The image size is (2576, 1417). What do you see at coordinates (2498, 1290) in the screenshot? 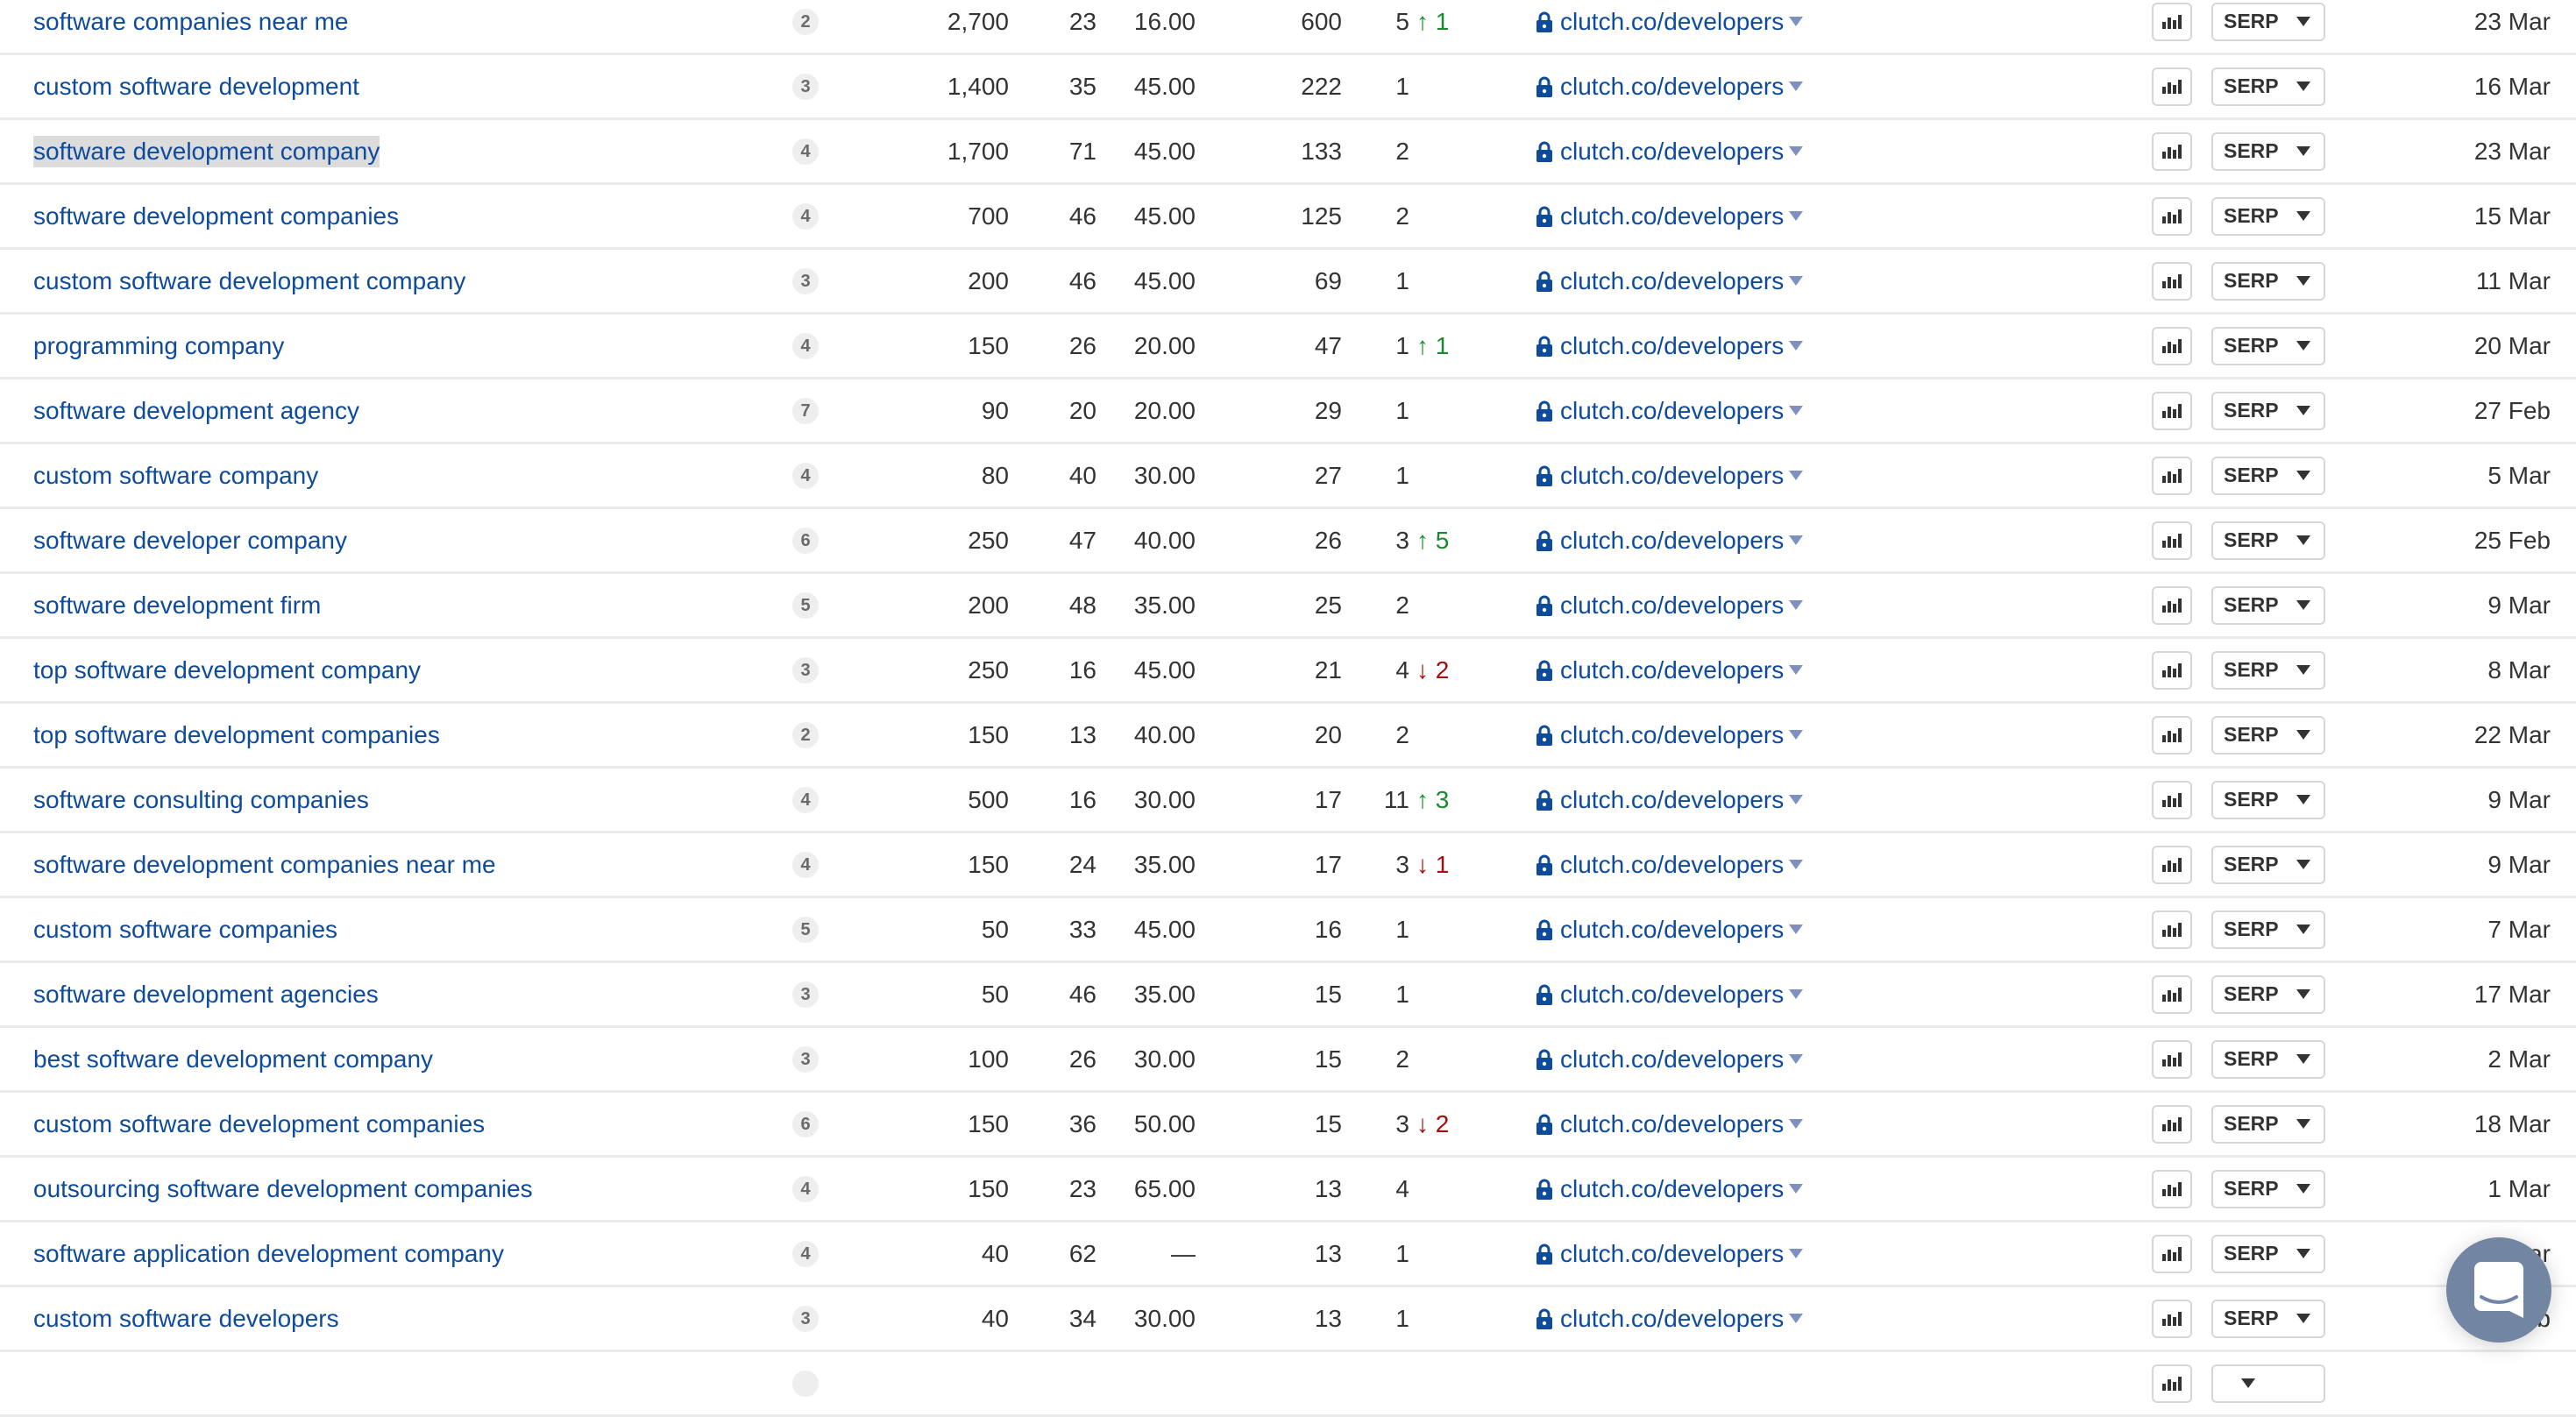
I see `chat-launcher-button` at bounding box center [2498, 1290].